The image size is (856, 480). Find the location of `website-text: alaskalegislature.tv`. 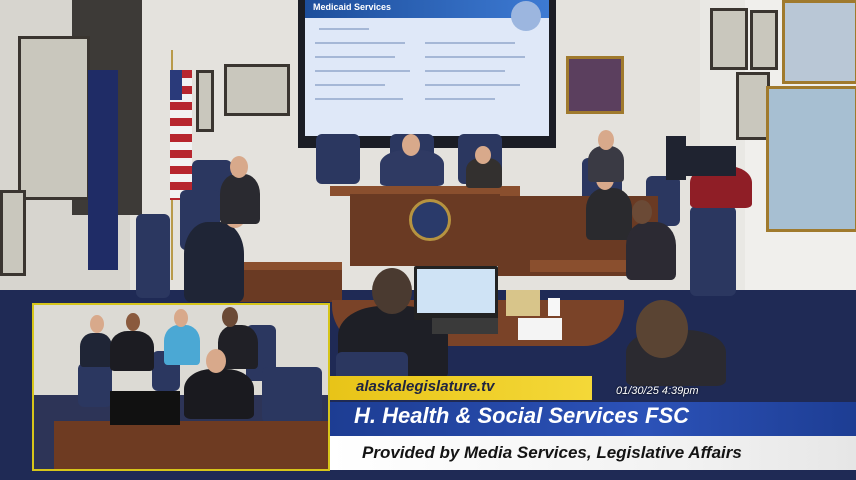

website-text: alaskalegislature.tv is located at coordinates (425, 386).